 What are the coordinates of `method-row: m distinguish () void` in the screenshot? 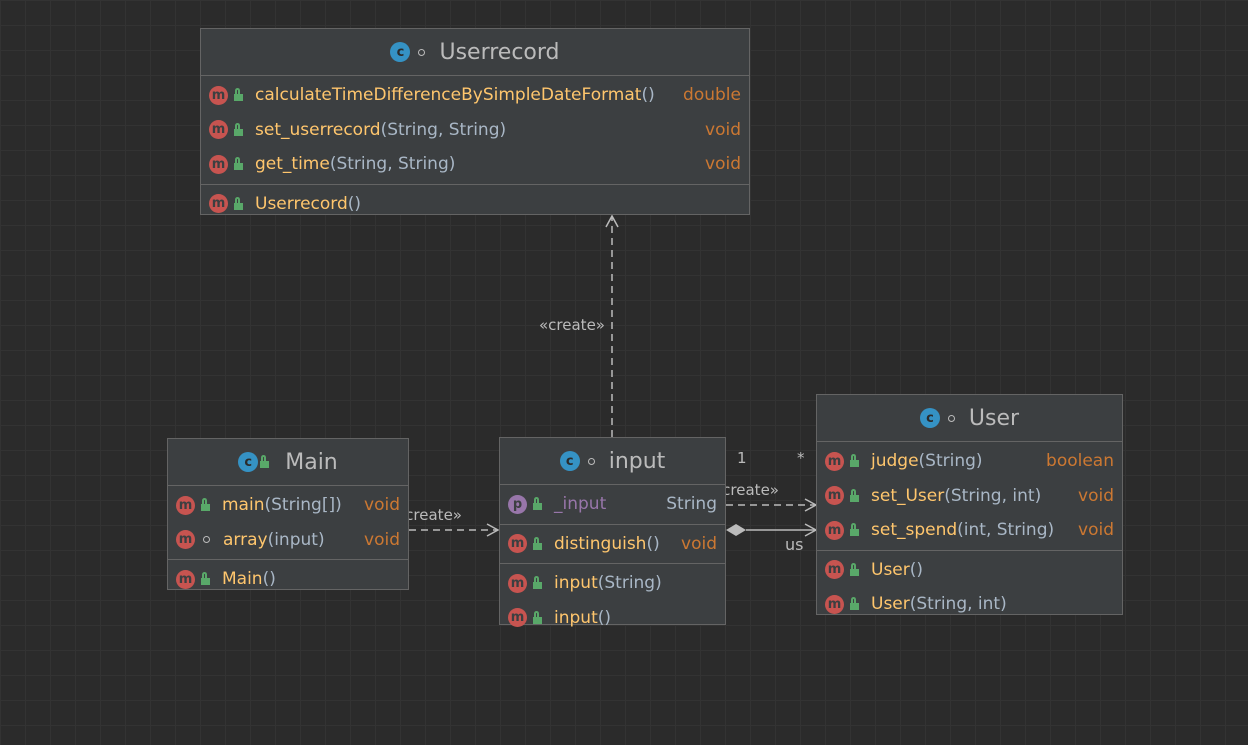 It's located at (612, 544).